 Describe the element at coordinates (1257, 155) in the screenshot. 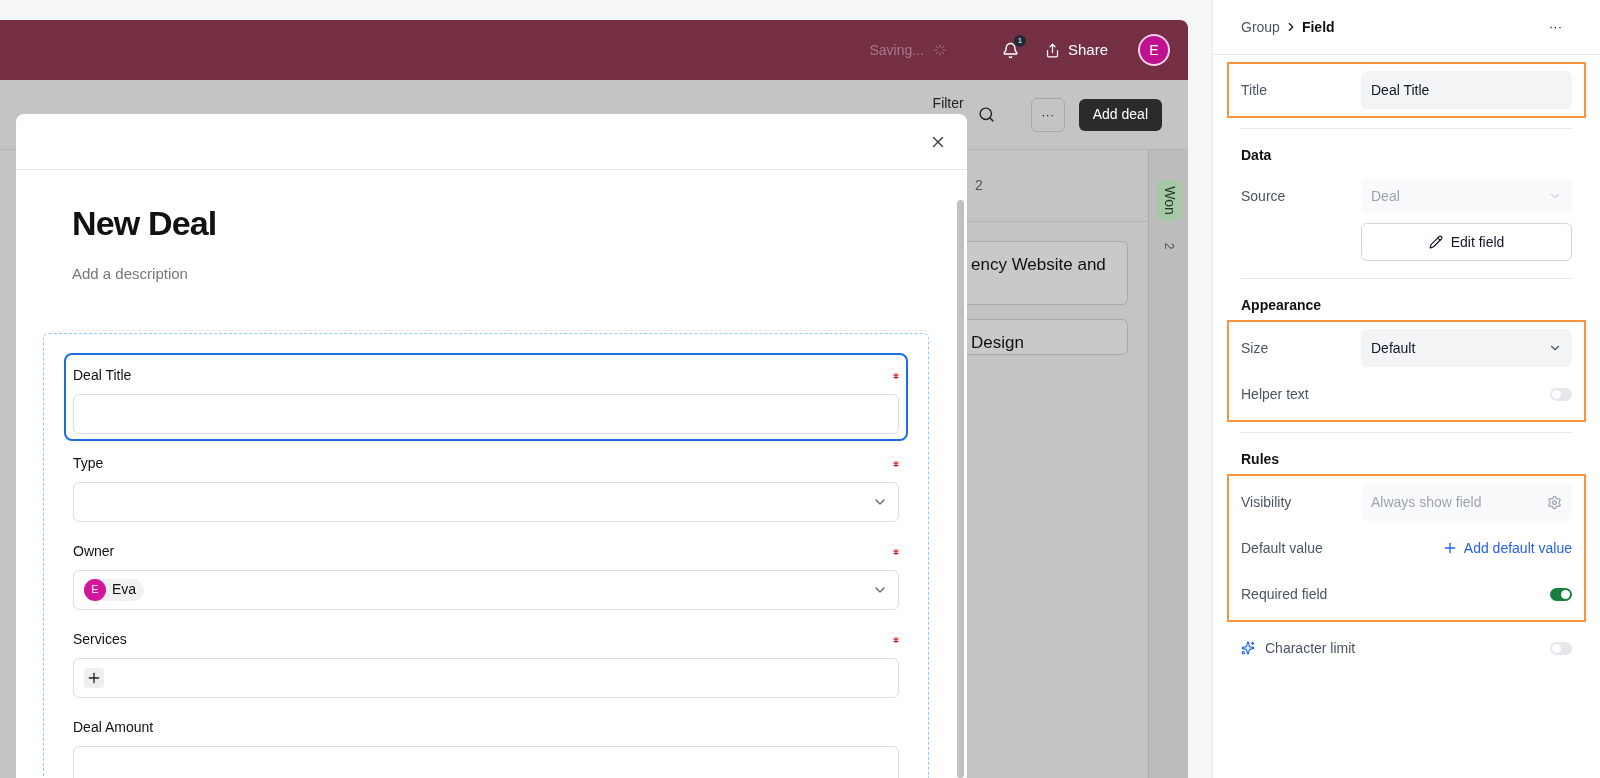

I see `section-heading: Data` at that location.